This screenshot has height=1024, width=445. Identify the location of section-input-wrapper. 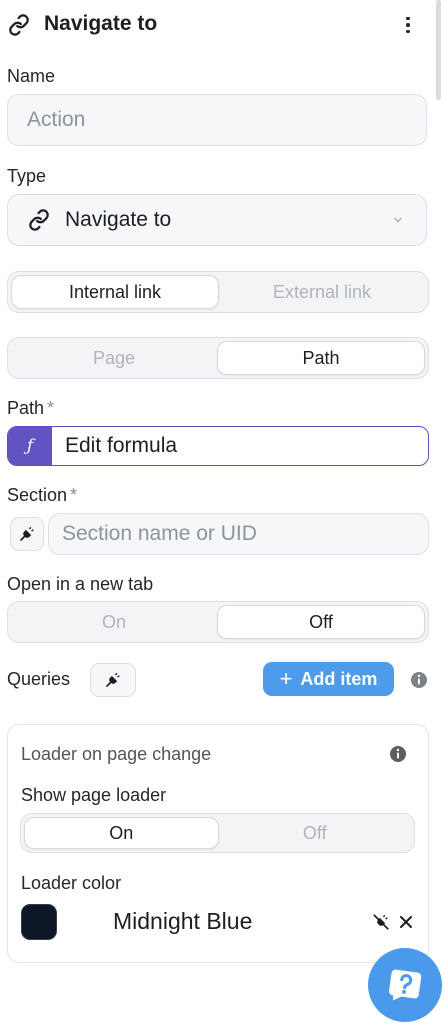
(238, 534).